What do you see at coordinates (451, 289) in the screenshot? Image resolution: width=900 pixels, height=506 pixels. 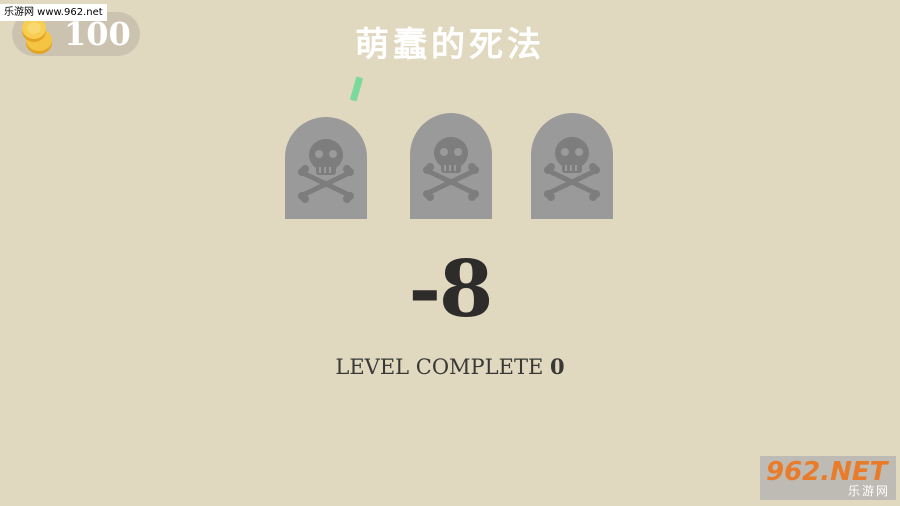 I see `score-value: -8` at bounding box center [451, 289].